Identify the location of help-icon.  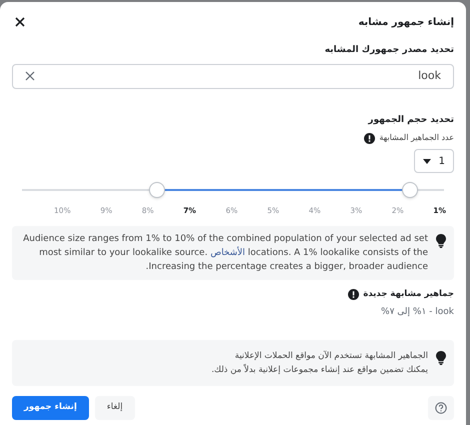
(441, 408).